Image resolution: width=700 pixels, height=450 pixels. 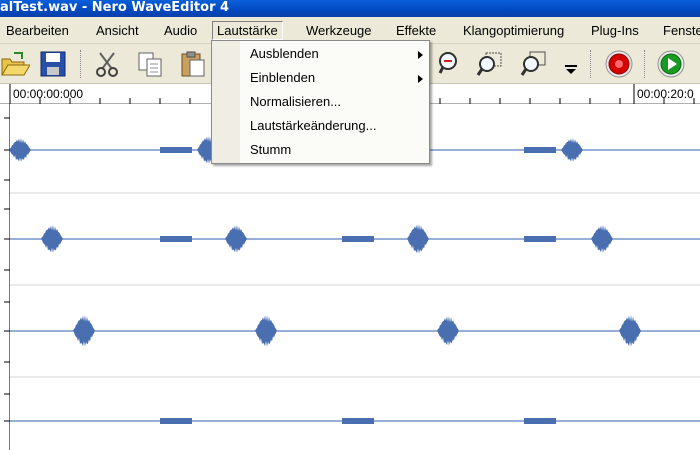 I want to click on menu-klangoptimierung: Klangoptimierung, so click(x=513, y=30).